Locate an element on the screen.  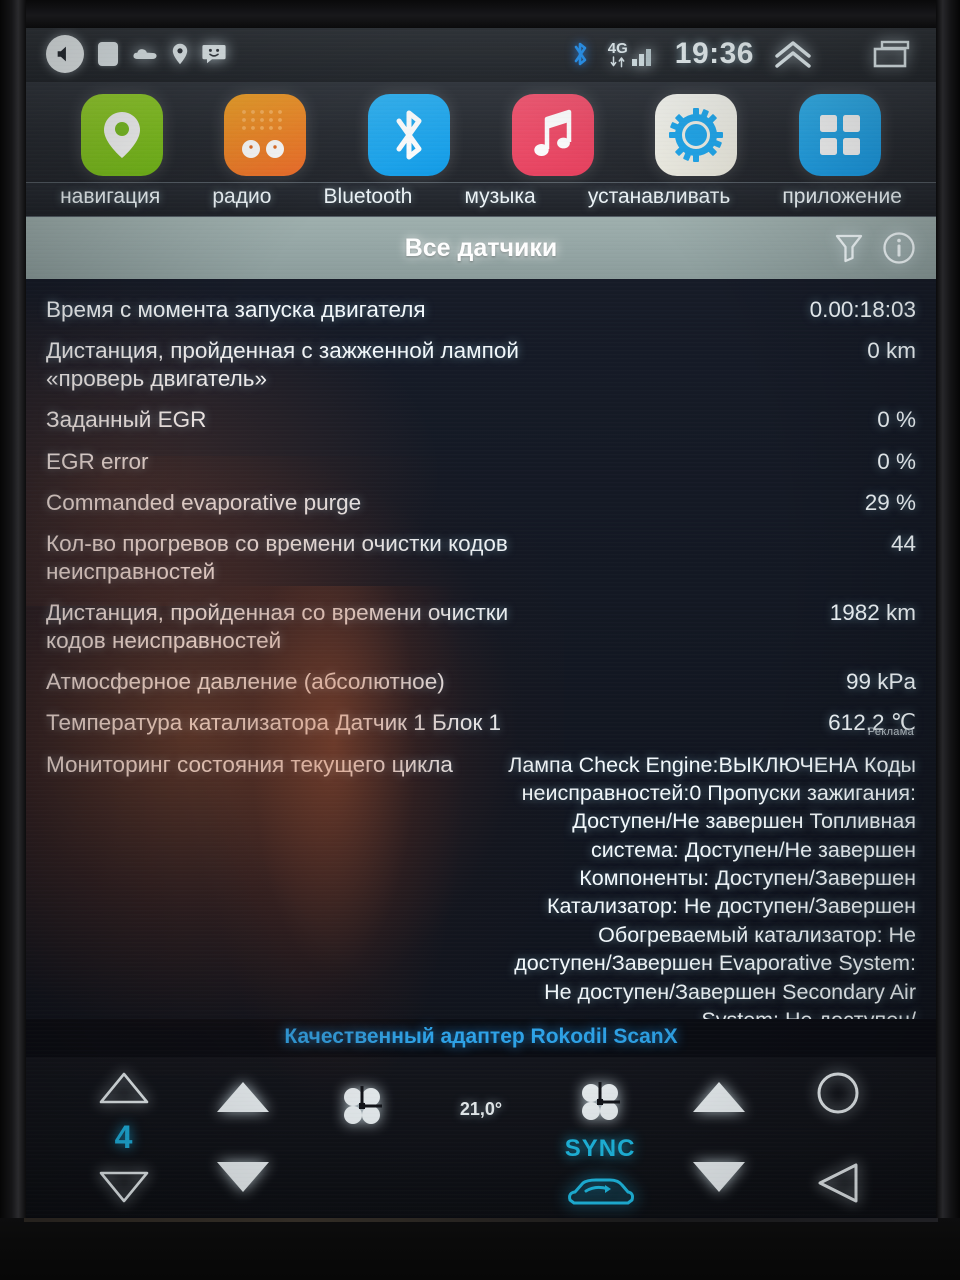
passenger-fan-sync-column: SYNC is located at coordinates (600, 1137).